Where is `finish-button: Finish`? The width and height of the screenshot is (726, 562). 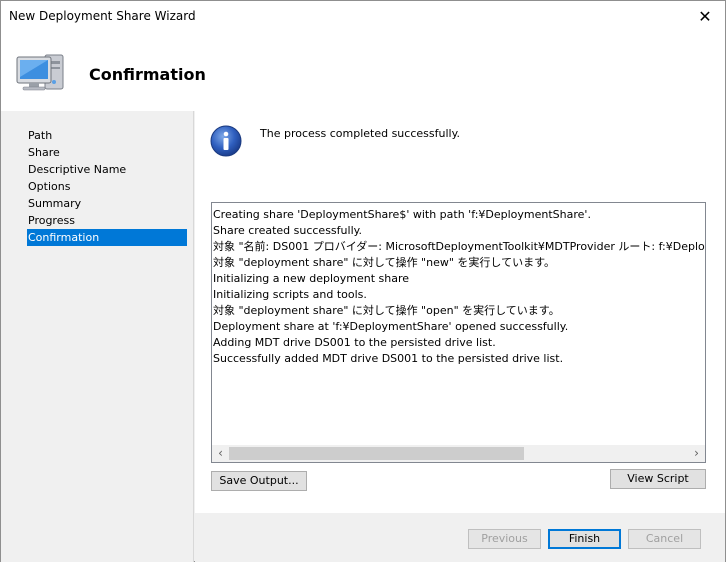 finish-button: Finish is located at coordinates (584, 539).